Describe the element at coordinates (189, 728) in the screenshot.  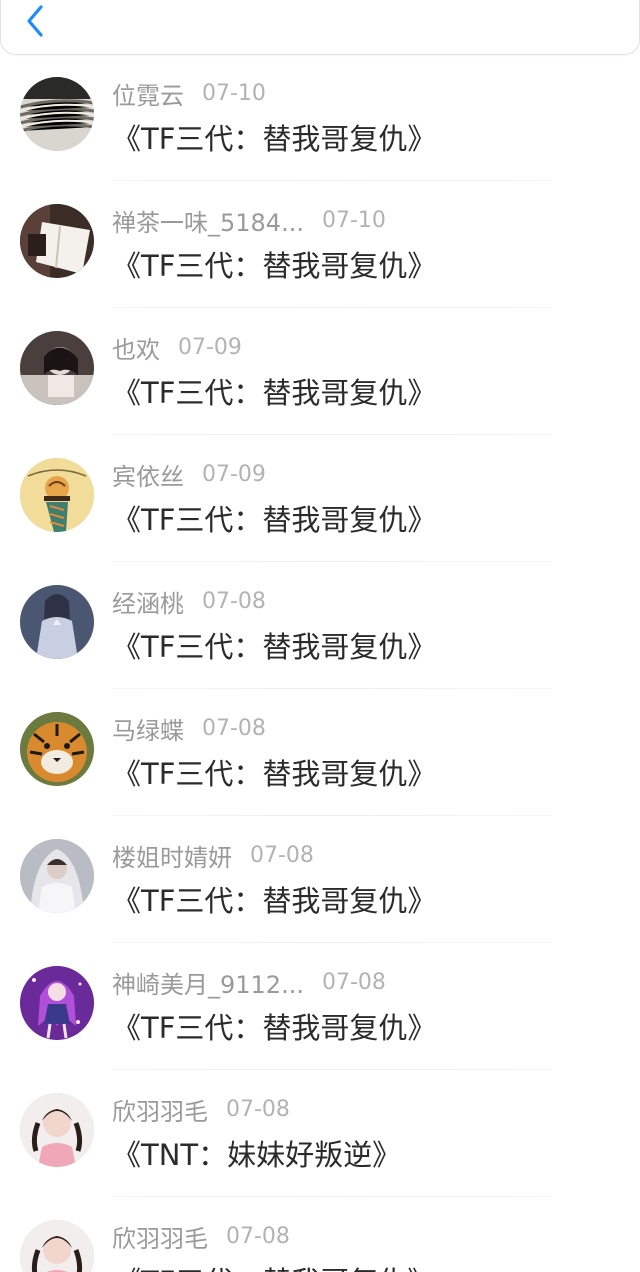
I see `item-meta: 马绿蝶 07-08` at that location.